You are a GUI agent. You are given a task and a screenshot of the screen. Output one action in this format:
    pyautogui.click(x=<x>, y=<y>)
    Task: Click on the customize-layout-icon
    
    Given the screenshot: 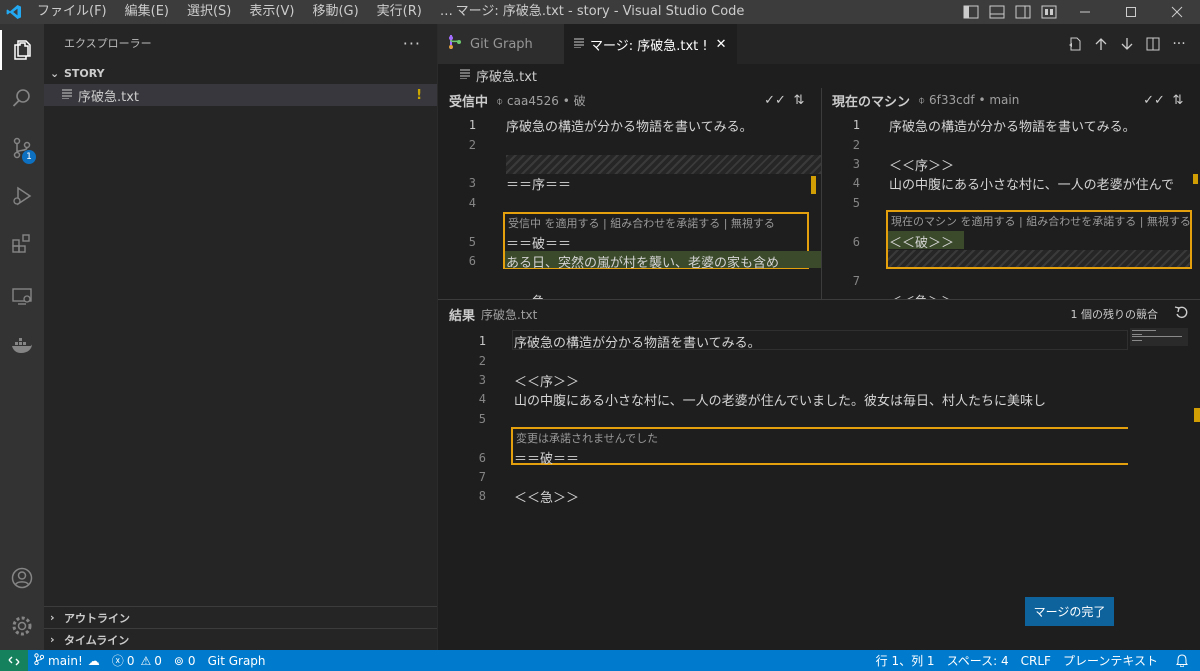 What is the action you would take?
    pyautogui.click(x=1049, y=12)
    